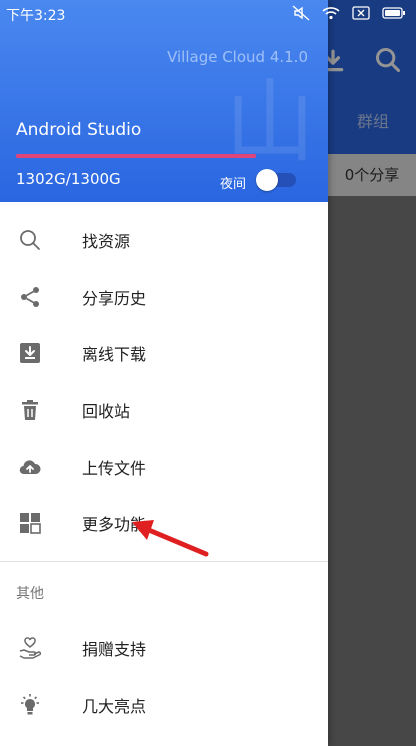 This screenshot has height=746, width=416. Describe the element at coordinates (164, 705) in the screenshot. I see `menu-item-highlights: 几大亮点` at that location.